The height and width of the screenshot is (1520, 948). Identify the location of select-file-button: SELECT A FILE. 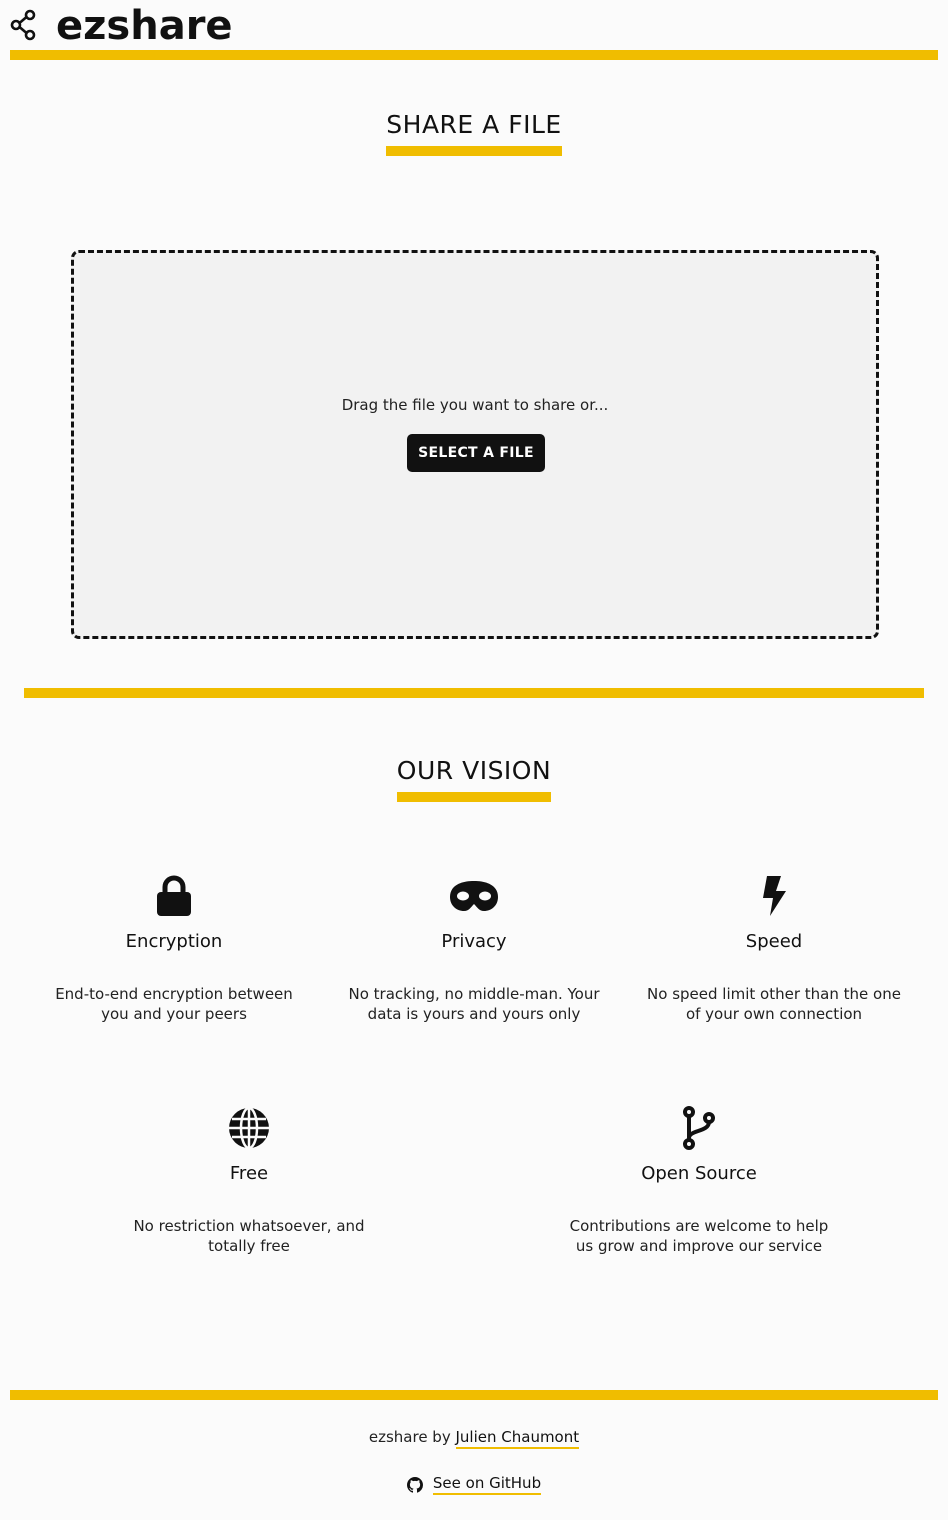
(476, 453).